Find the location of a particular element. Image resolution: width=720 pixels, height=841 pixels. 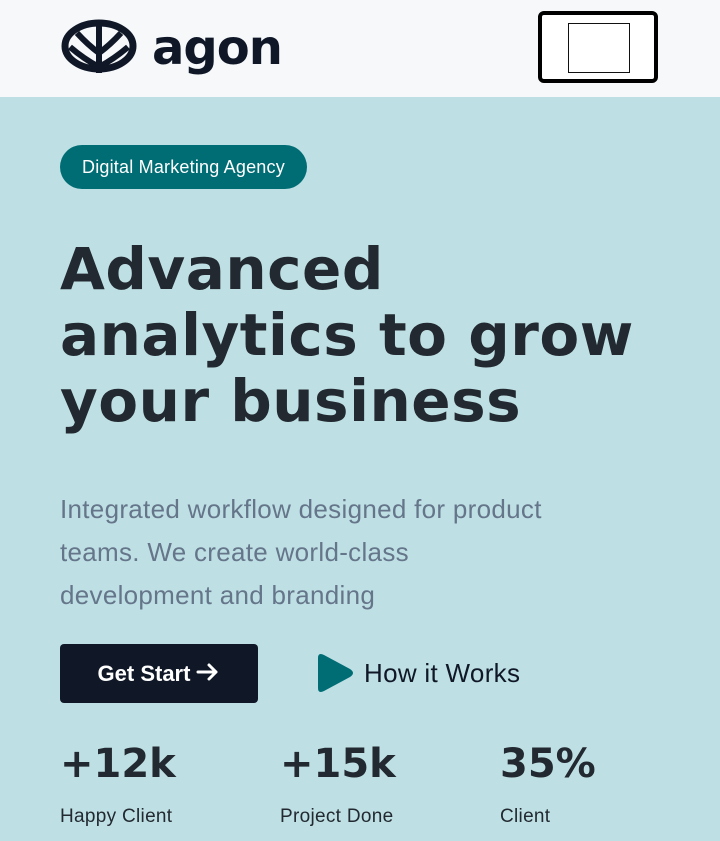

logo: agon is located at coordinates (171, 48).